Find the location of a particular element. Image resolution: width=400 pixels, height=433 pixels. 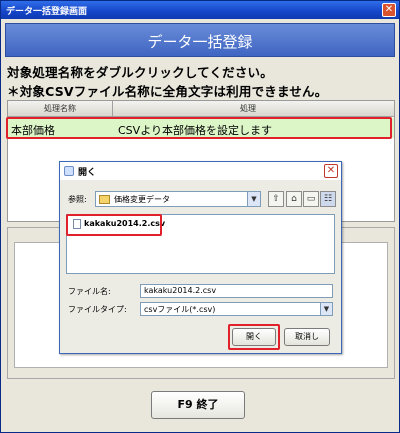

filetype-value: csvファイル(*.csv) is located at coordinates (180, 309).